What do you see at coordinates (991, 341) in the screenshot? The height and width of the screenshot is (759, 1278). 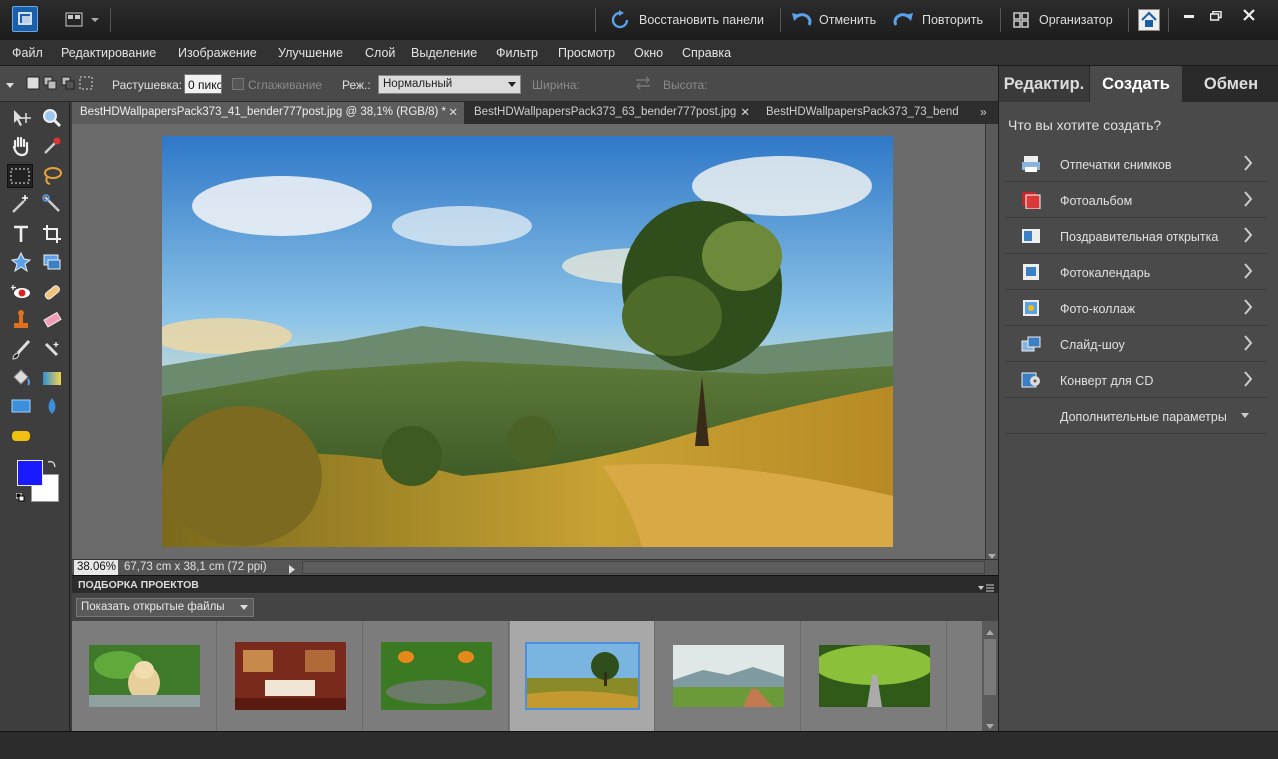 I see `canvas-vertical-scrollbar` at bounding box center [991, 341].